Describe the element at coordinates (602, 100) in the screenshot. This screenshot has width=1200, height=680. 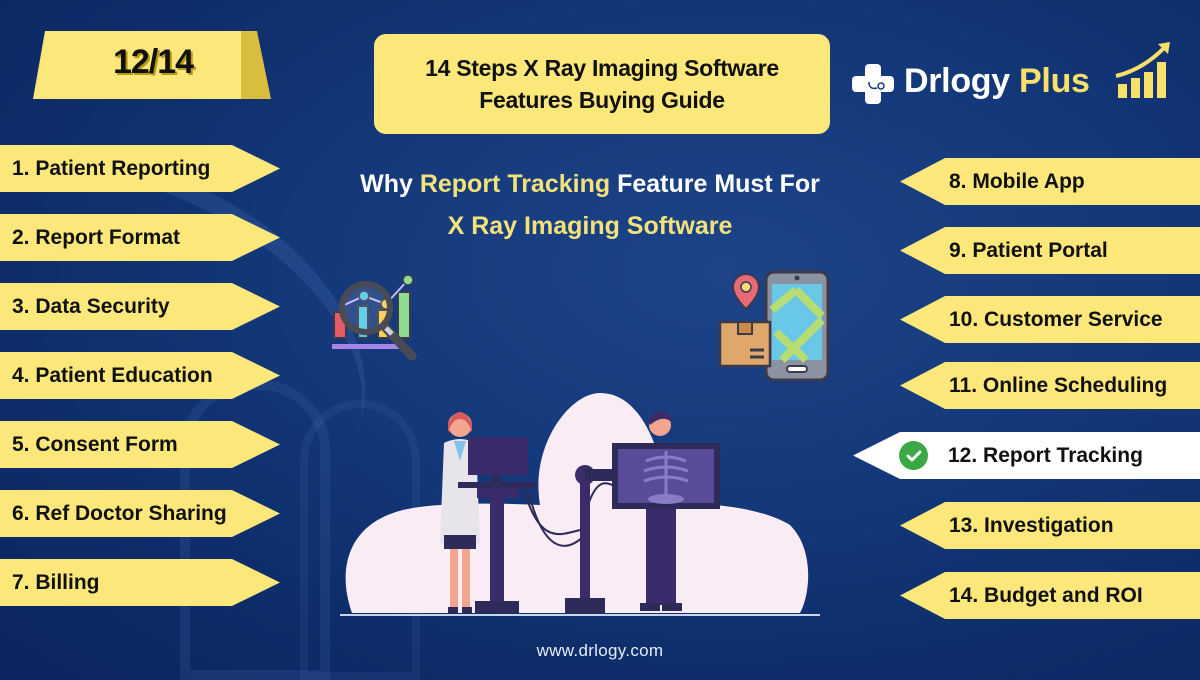
I see `title-line-2: Features Buying Guide` at that location.